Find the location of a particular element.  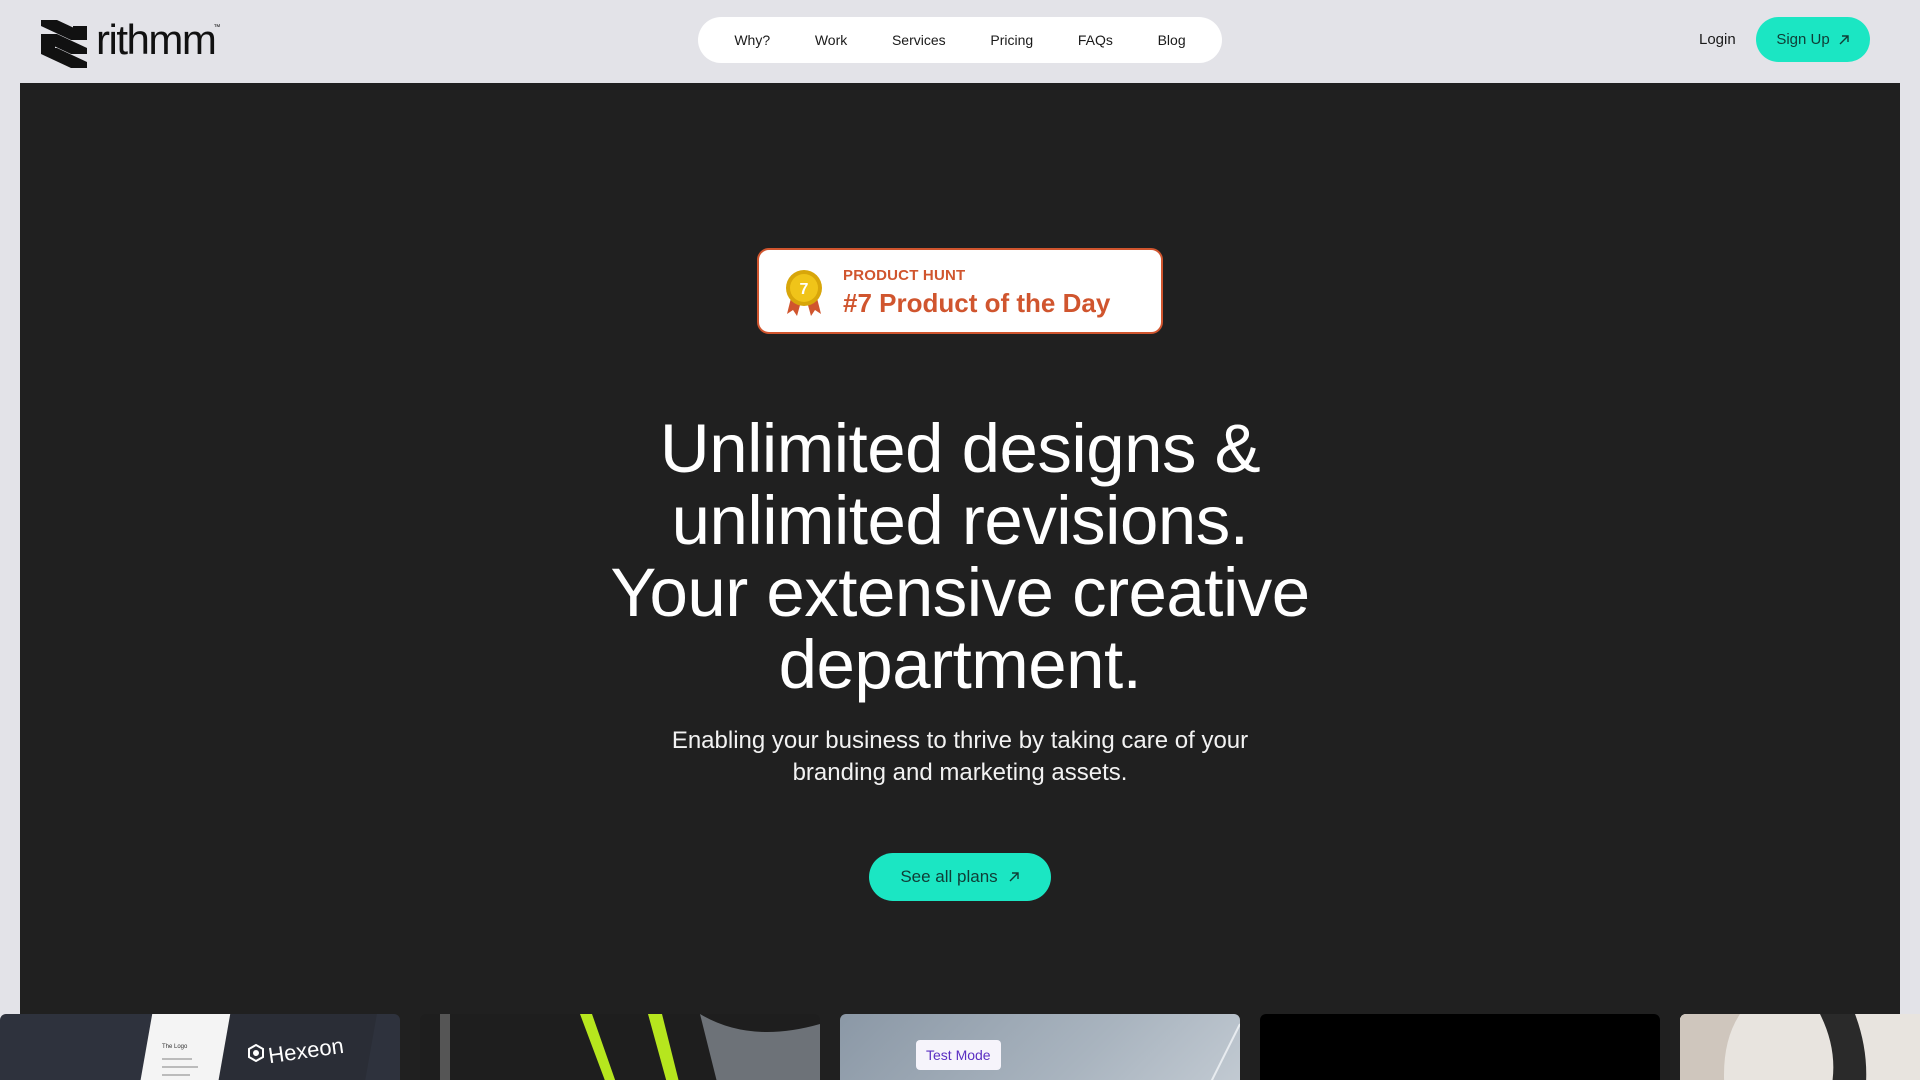

nav-item-why: Why? is located at coordinates (752, 40).